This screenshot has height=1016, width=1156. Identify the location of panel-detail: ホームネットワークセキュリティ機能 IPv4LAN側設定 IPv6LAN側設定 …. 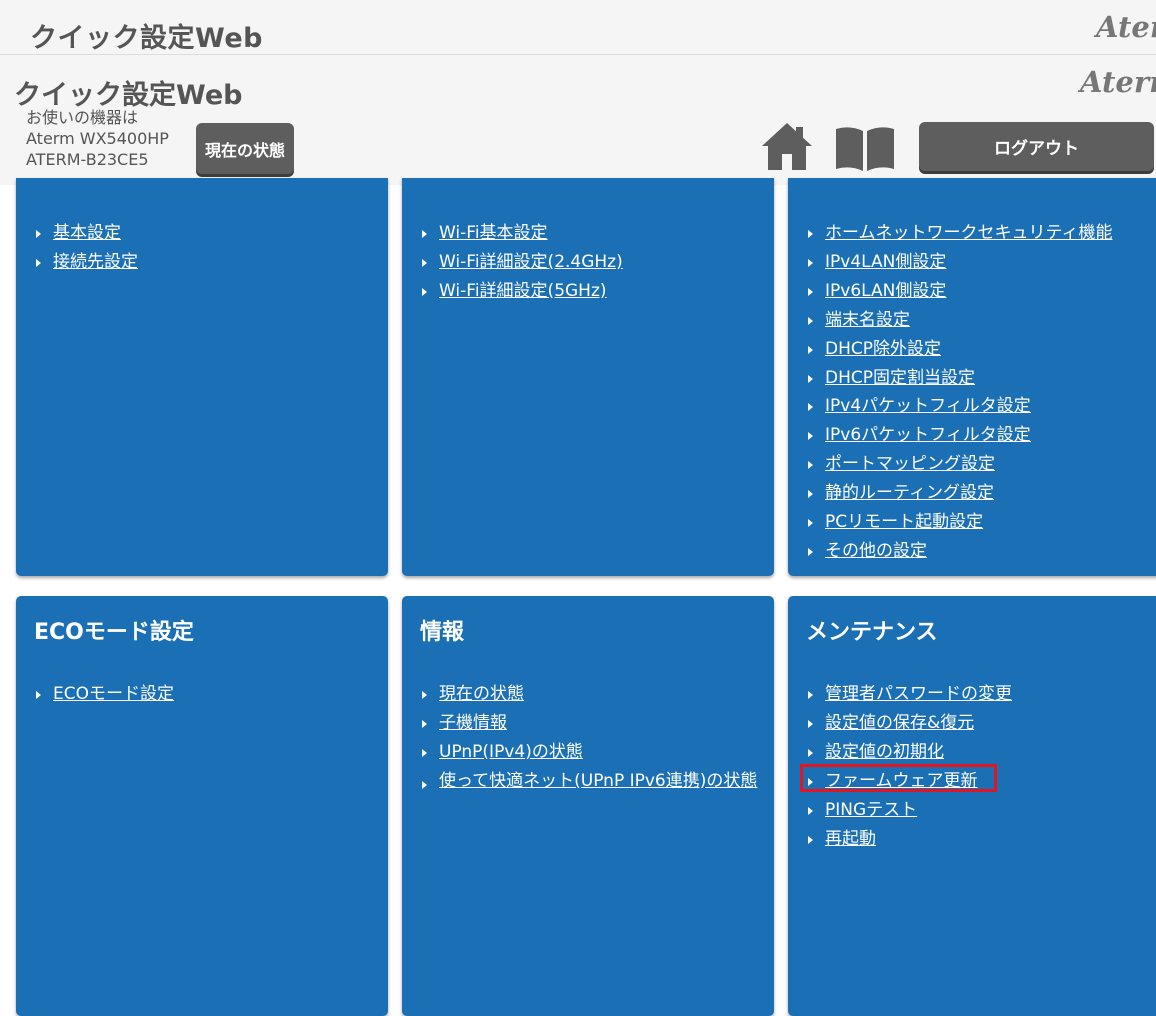
(972, 377).